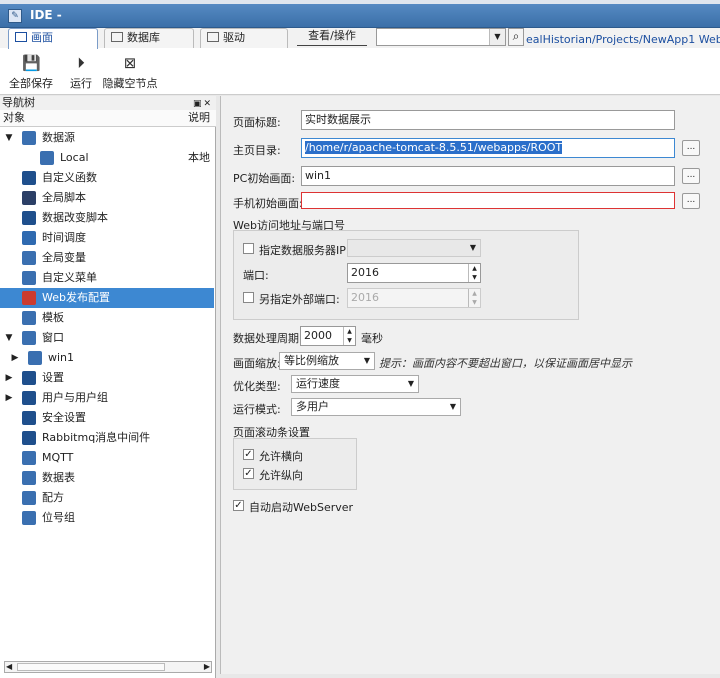  I want to click on mqtt-icon, so click(29, 458).